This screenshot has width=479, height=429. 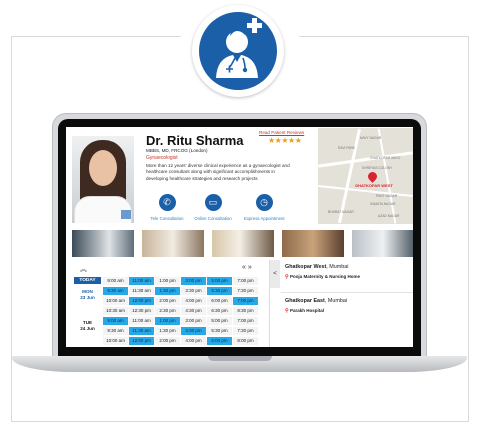 I want to click on map-location-label: GHATKOPAR WEST, so click(x=374, y=185).